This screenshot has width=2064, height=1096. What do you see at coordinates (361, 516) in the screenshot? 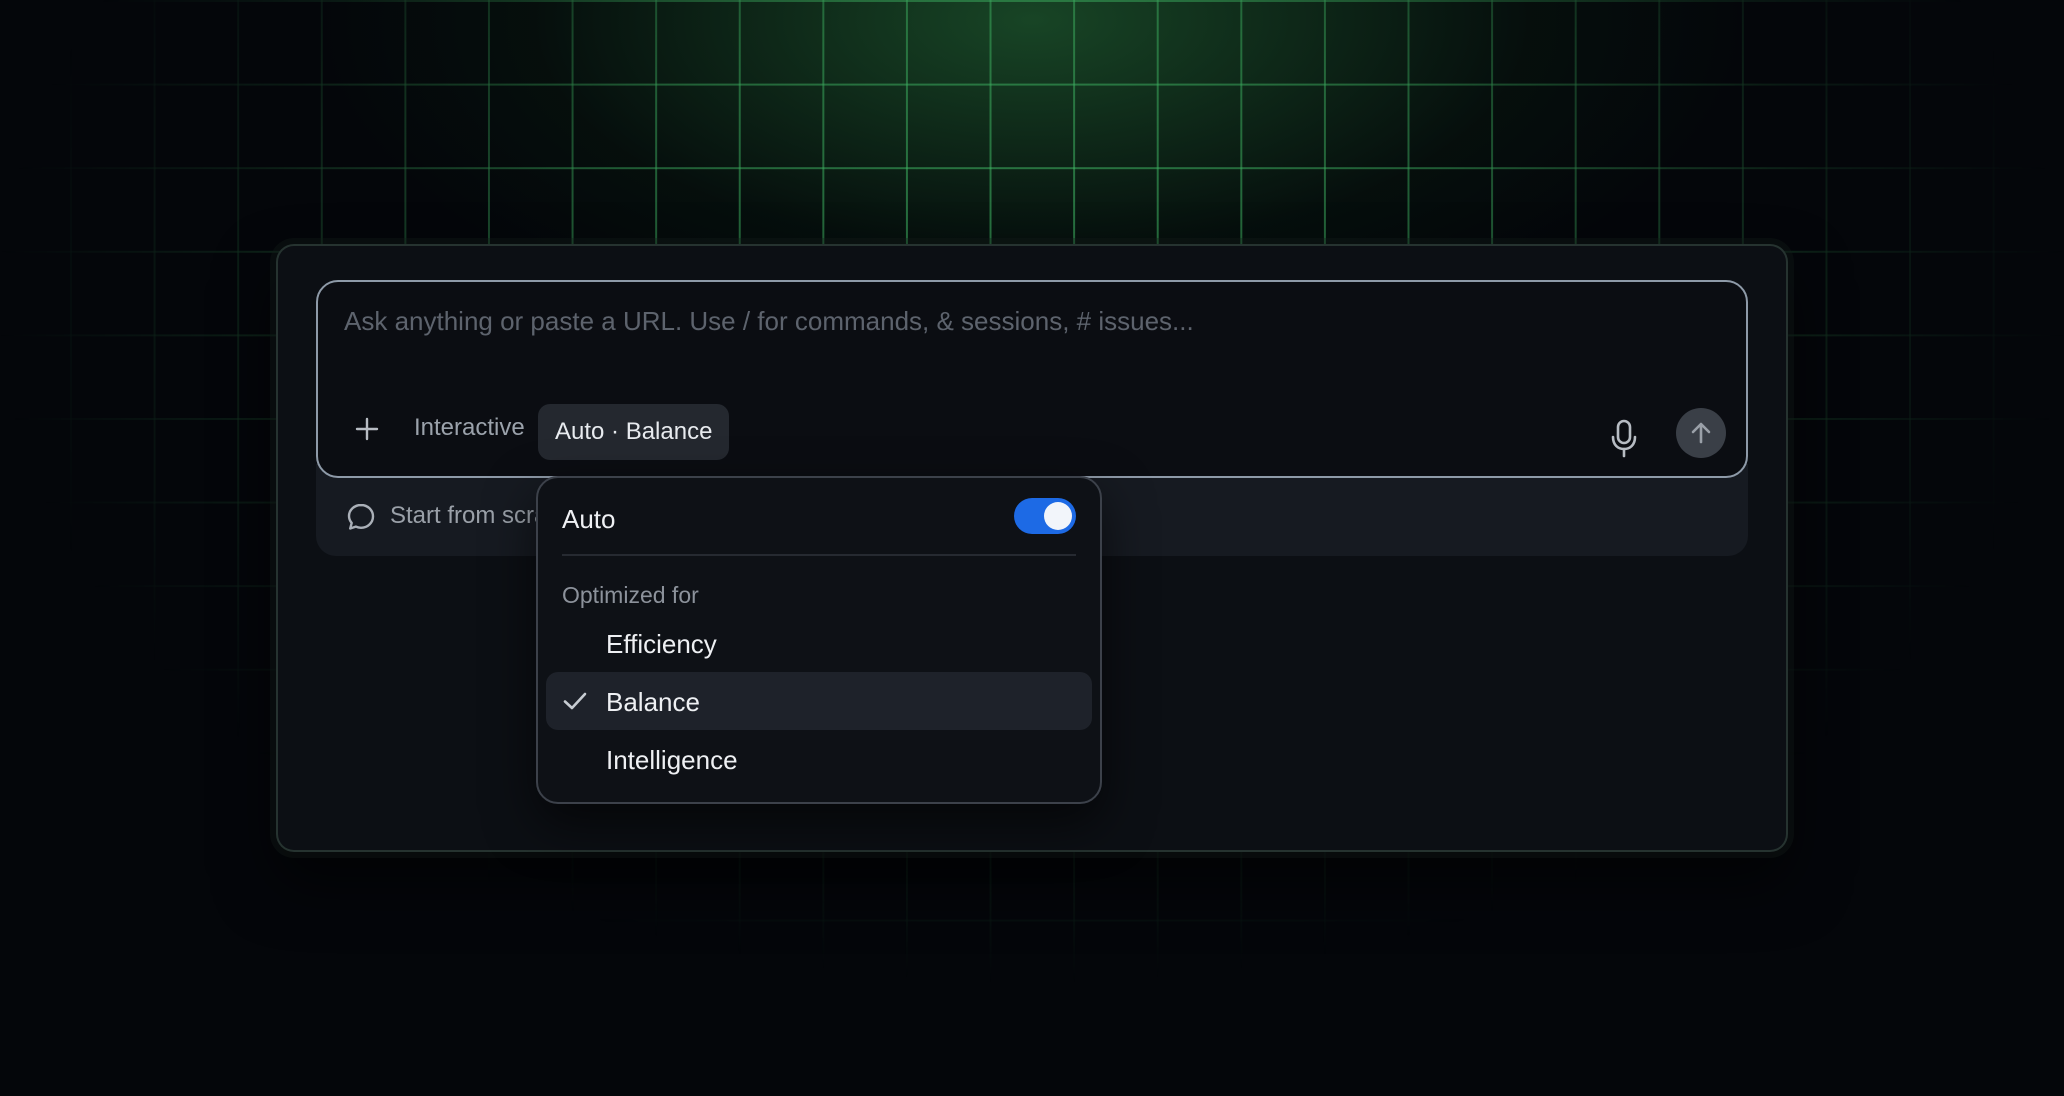
I see `chat-bubble-icon` at bounding box center [361, 516].